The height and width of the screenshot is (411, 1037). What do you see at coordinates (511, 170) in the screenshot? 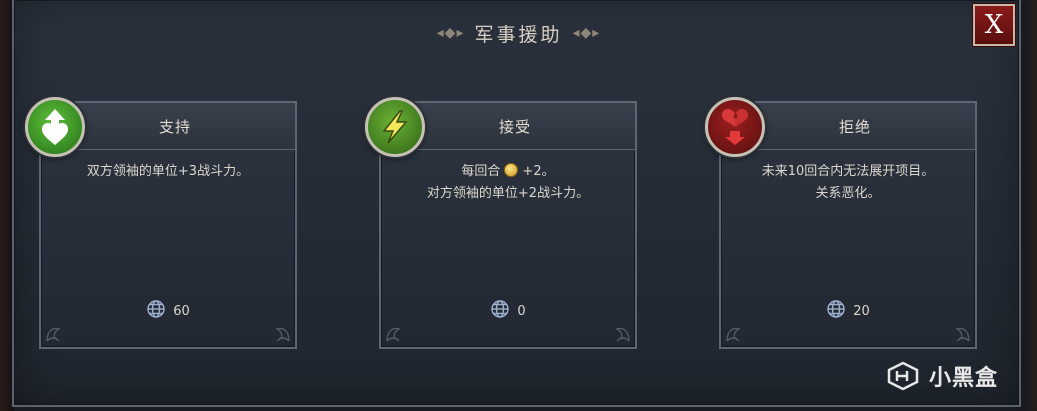
I see `gold-coin-icon` at bounding box center [511, 170].